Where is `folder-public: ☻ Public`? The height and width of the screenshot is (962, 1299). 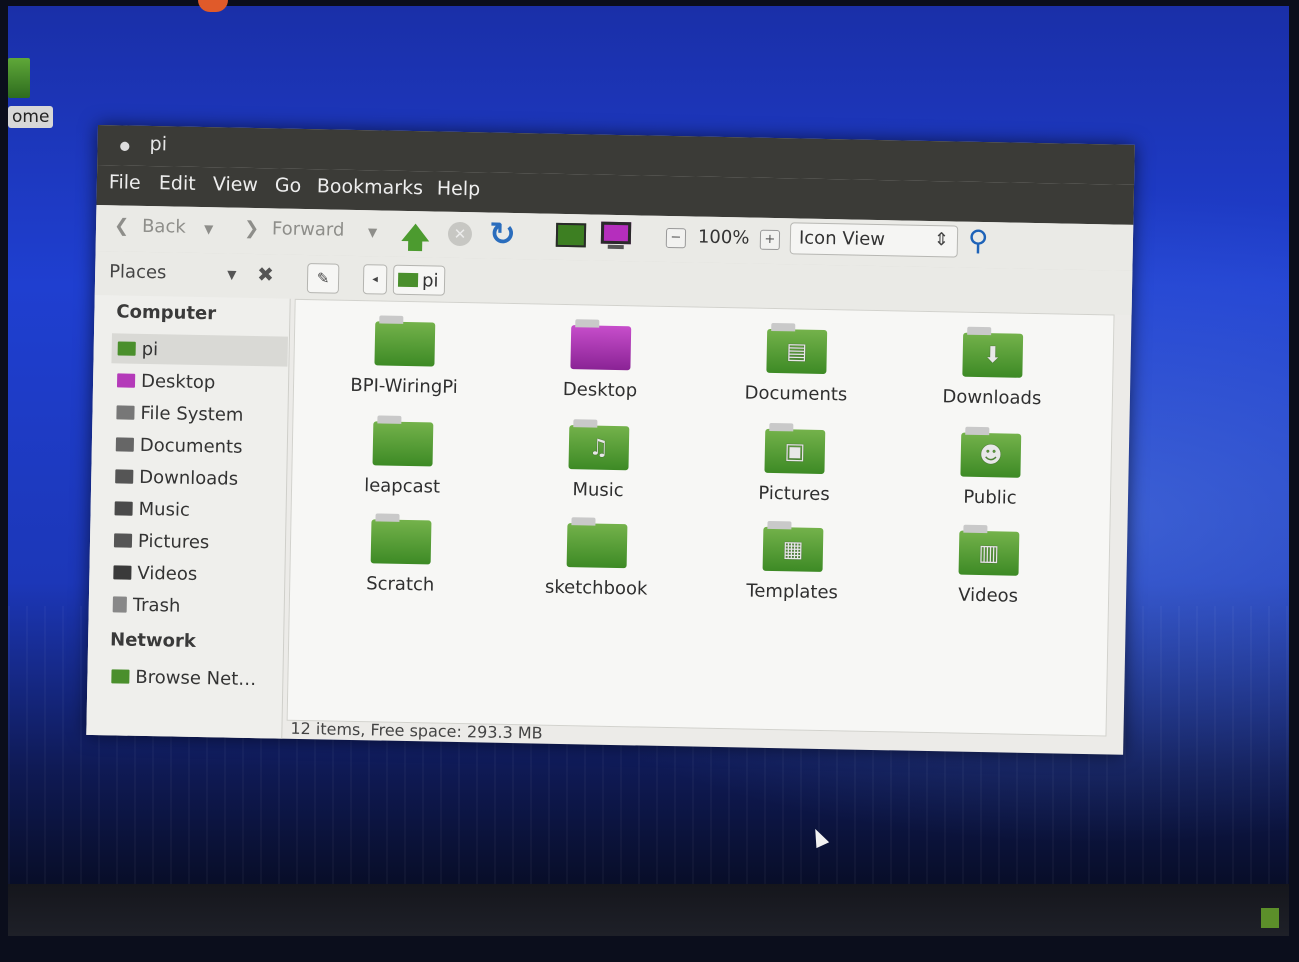
folder-public: ☻ Public is located at coordinates (990, 480).